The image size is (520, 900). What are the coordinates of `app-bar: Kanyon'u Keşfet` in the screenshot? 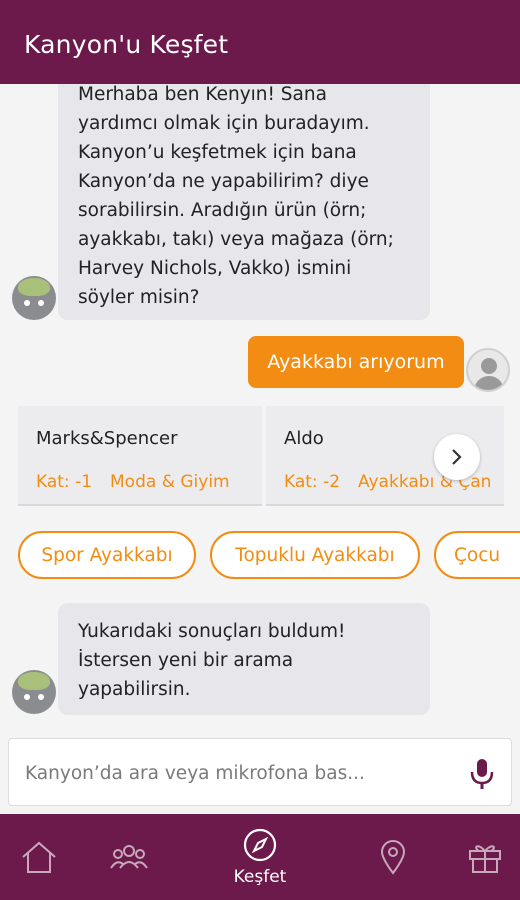 It's located at (260, 42).